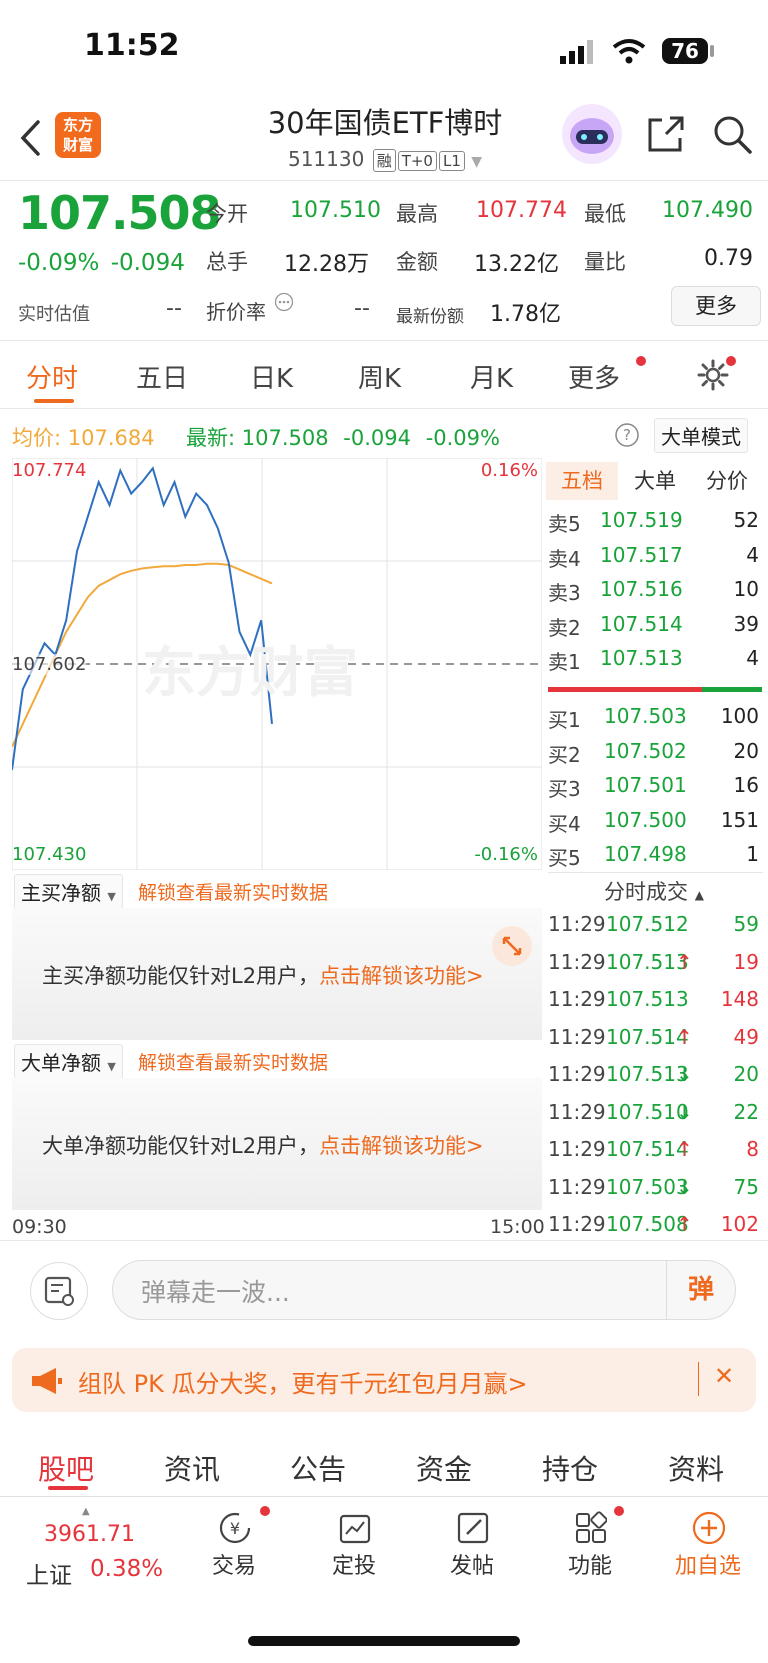 Image resolution: width=768 pixels, height=1663 pixels. I want to click on bottom-tab-indicator, so click(68, 1488).